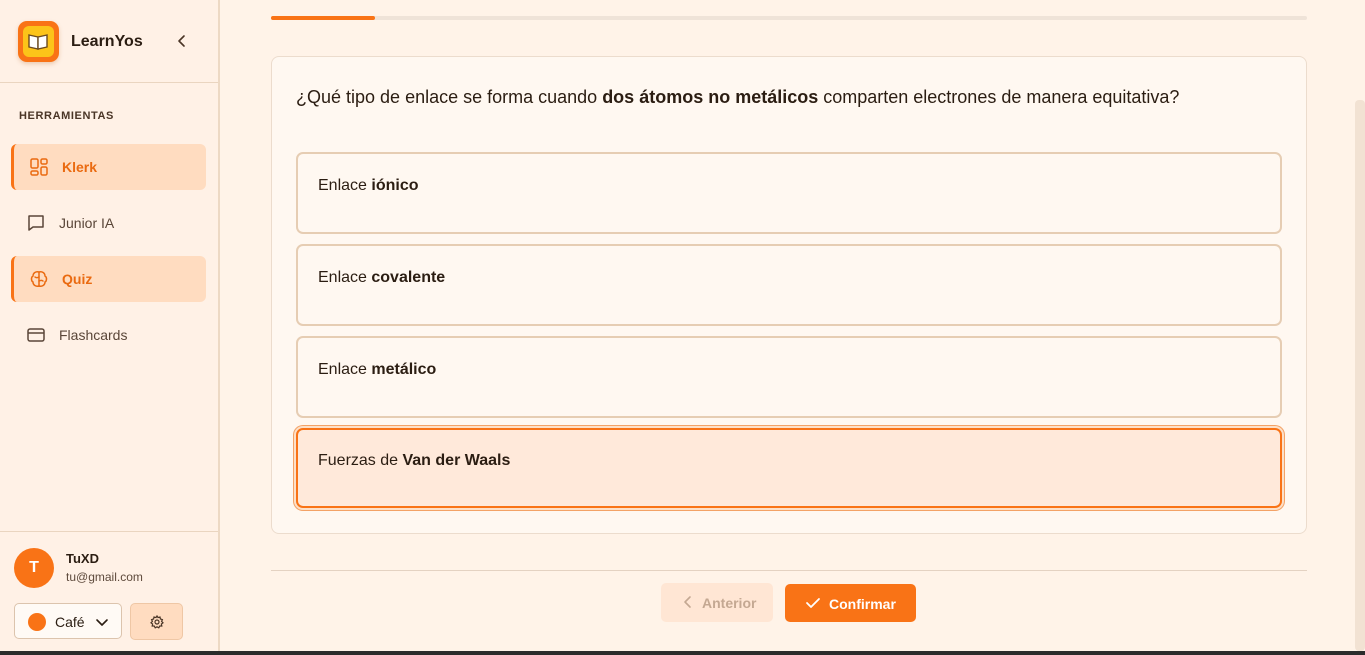 This screenshot has height=655, width=1365. What do you see at coordinates (729, 603) in the screenshot?
I see `previous-button-label: Anterior` at bounding box center [729, 603].